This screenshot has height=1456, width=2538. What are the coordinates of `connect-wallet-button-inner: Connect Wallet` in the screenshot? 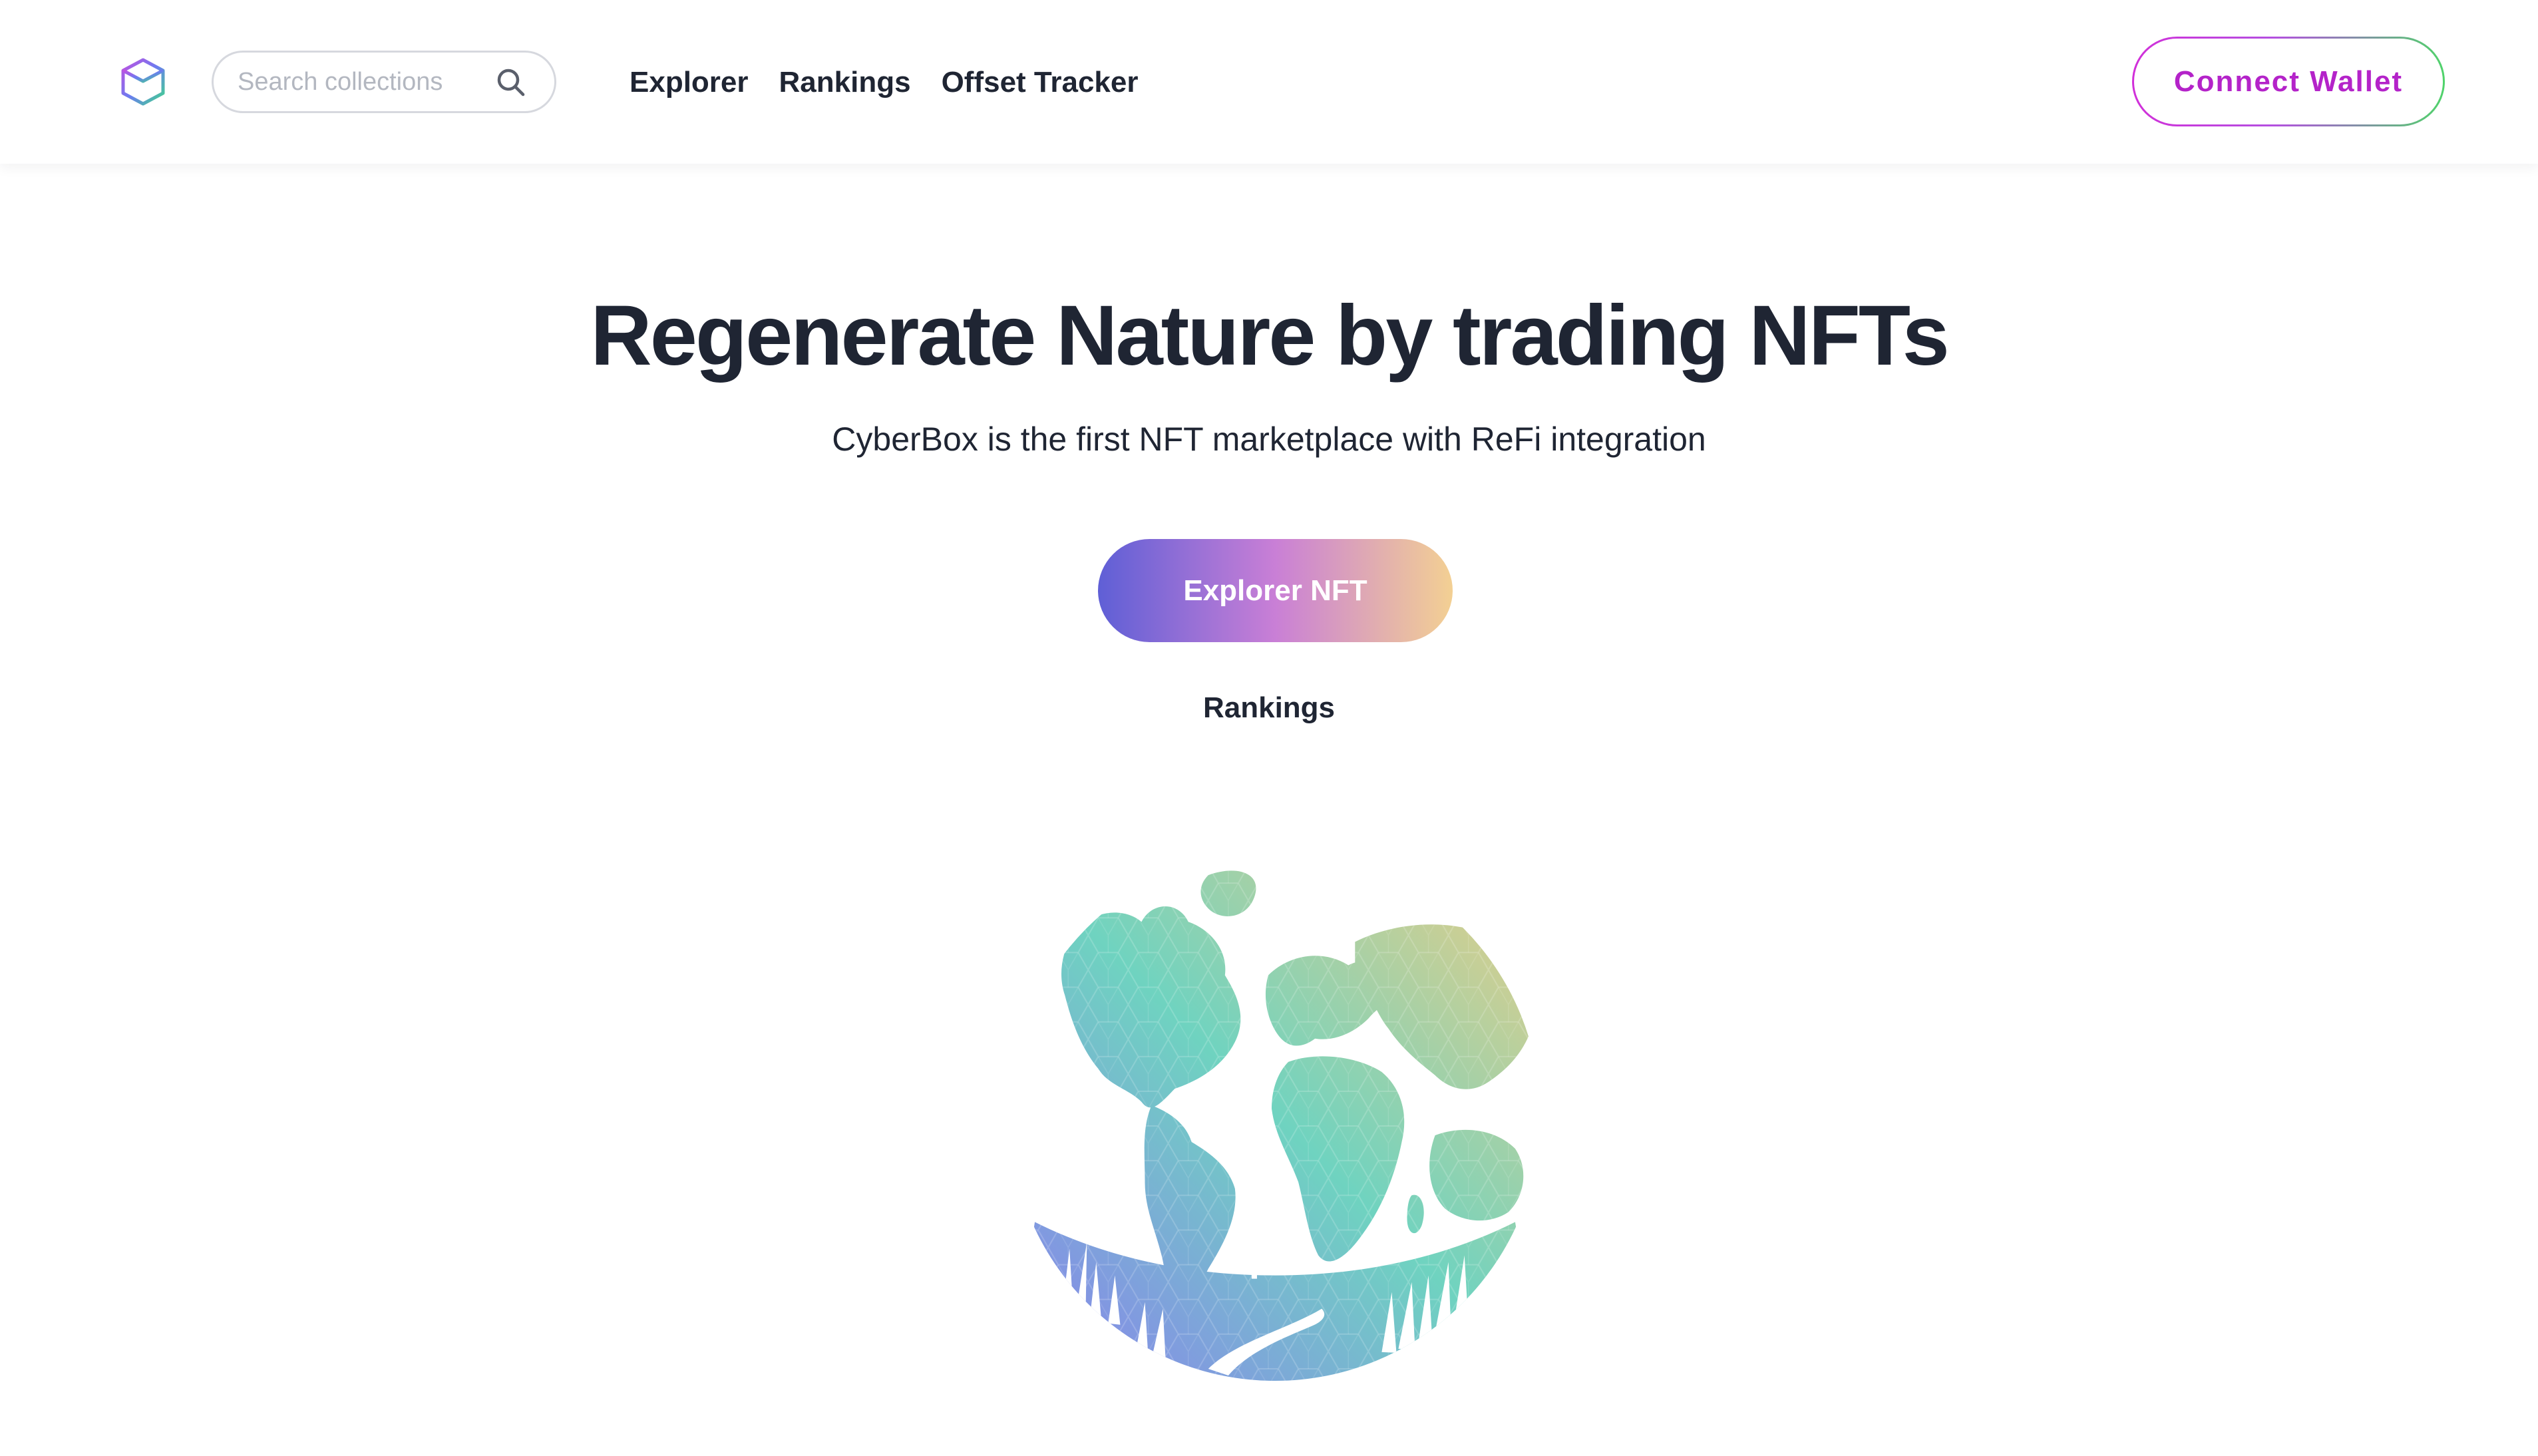 It's located at (2288, 81).